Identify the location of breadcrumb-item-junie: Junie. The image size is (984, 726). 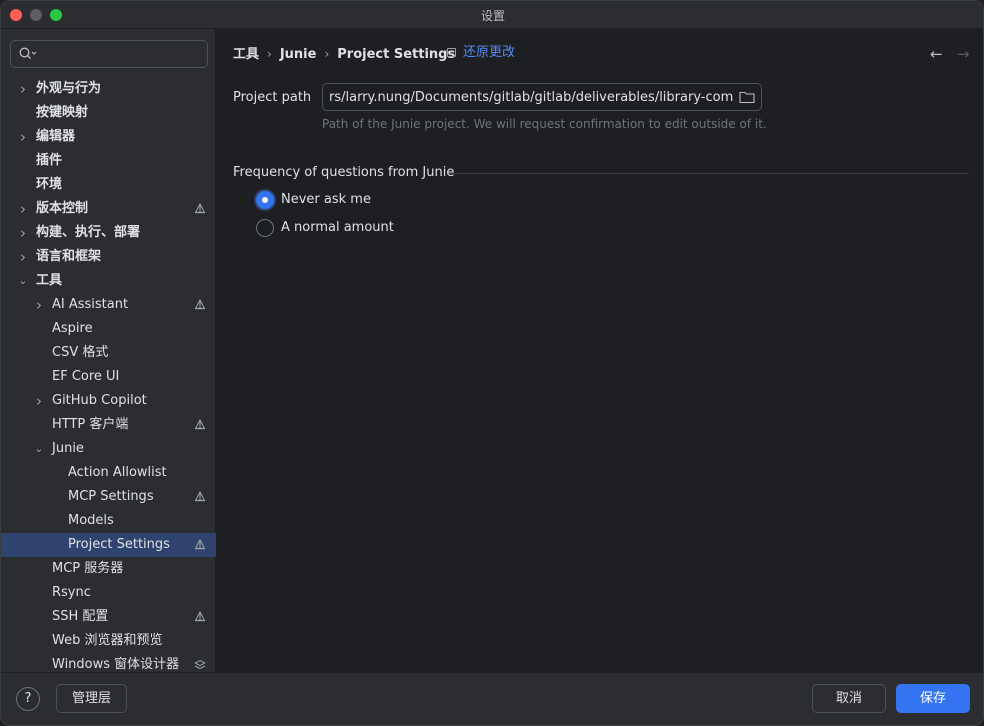
(298, 55).